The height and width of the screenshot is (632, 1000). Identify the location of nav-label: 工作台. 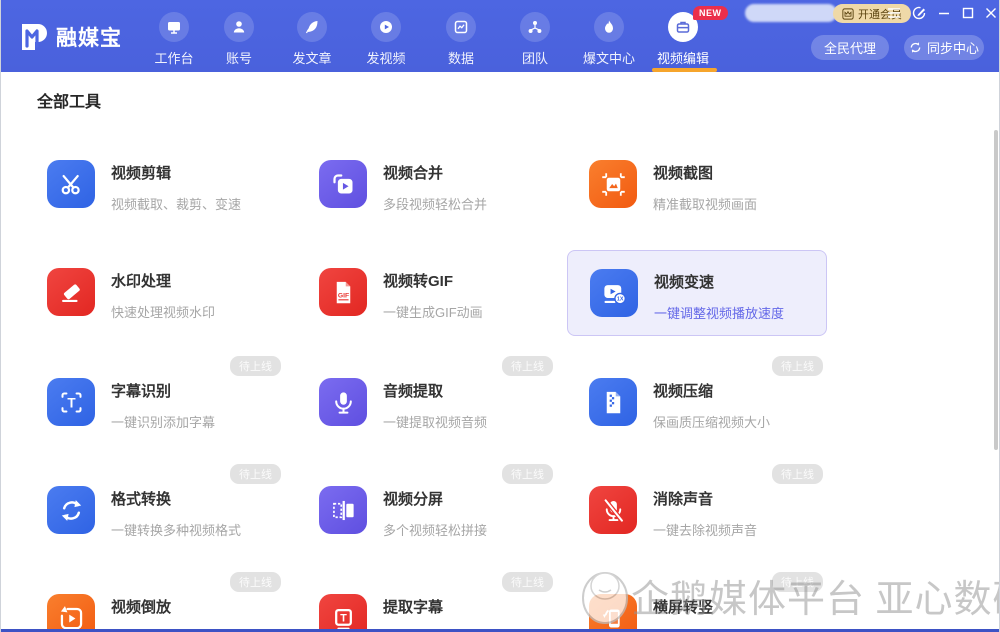
(174, 58).